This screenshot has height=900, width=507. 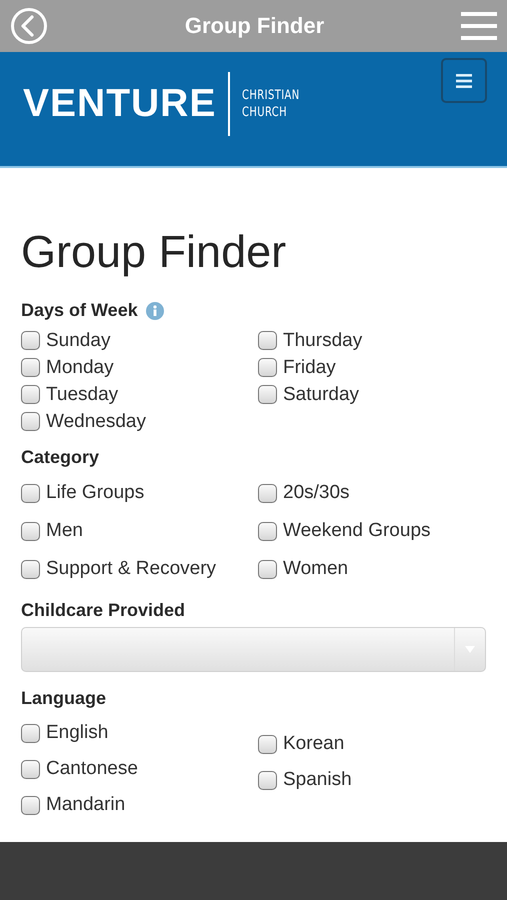 What do you see at coordinates (322, 341) in the screenshot?
I see `checkbox-label: Thursday` at bounding box center [322, 341].